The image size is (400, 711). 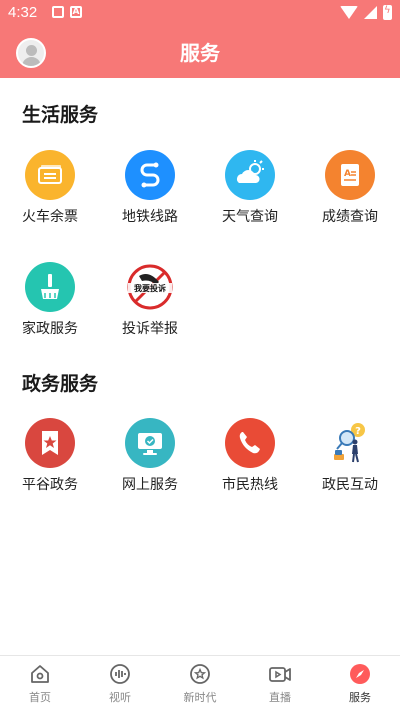 I want to click on system-indicators, so click(x=366, y=12).